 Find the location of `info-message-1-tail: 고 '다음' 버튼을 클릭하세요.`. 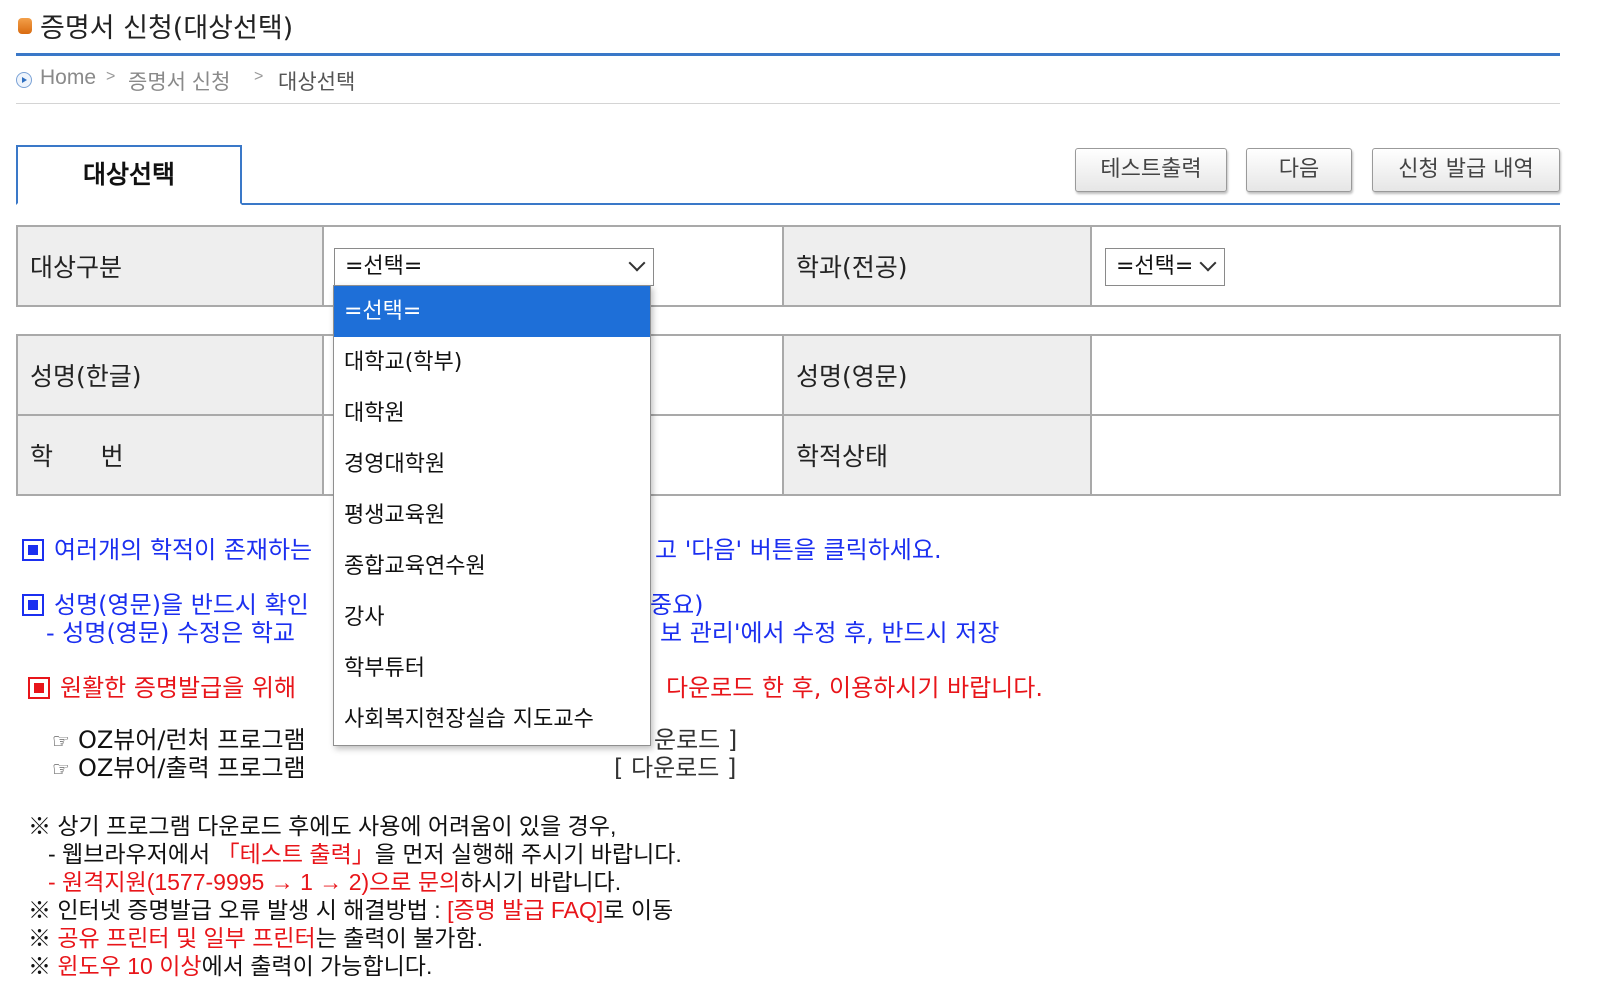

info-message-1-tail: 고 '다음' 버튼을 클릭하세요. is located at coordinates (798, 550).